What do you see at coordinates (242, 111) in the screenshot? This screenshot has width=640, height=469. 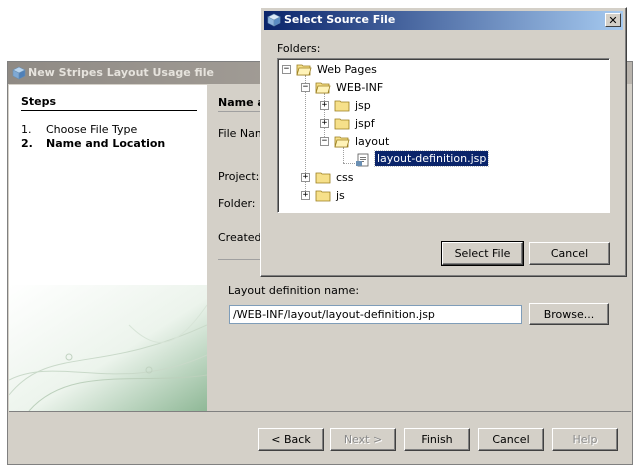 I see `panel-heading-rule` at bounding box center [242, 111].